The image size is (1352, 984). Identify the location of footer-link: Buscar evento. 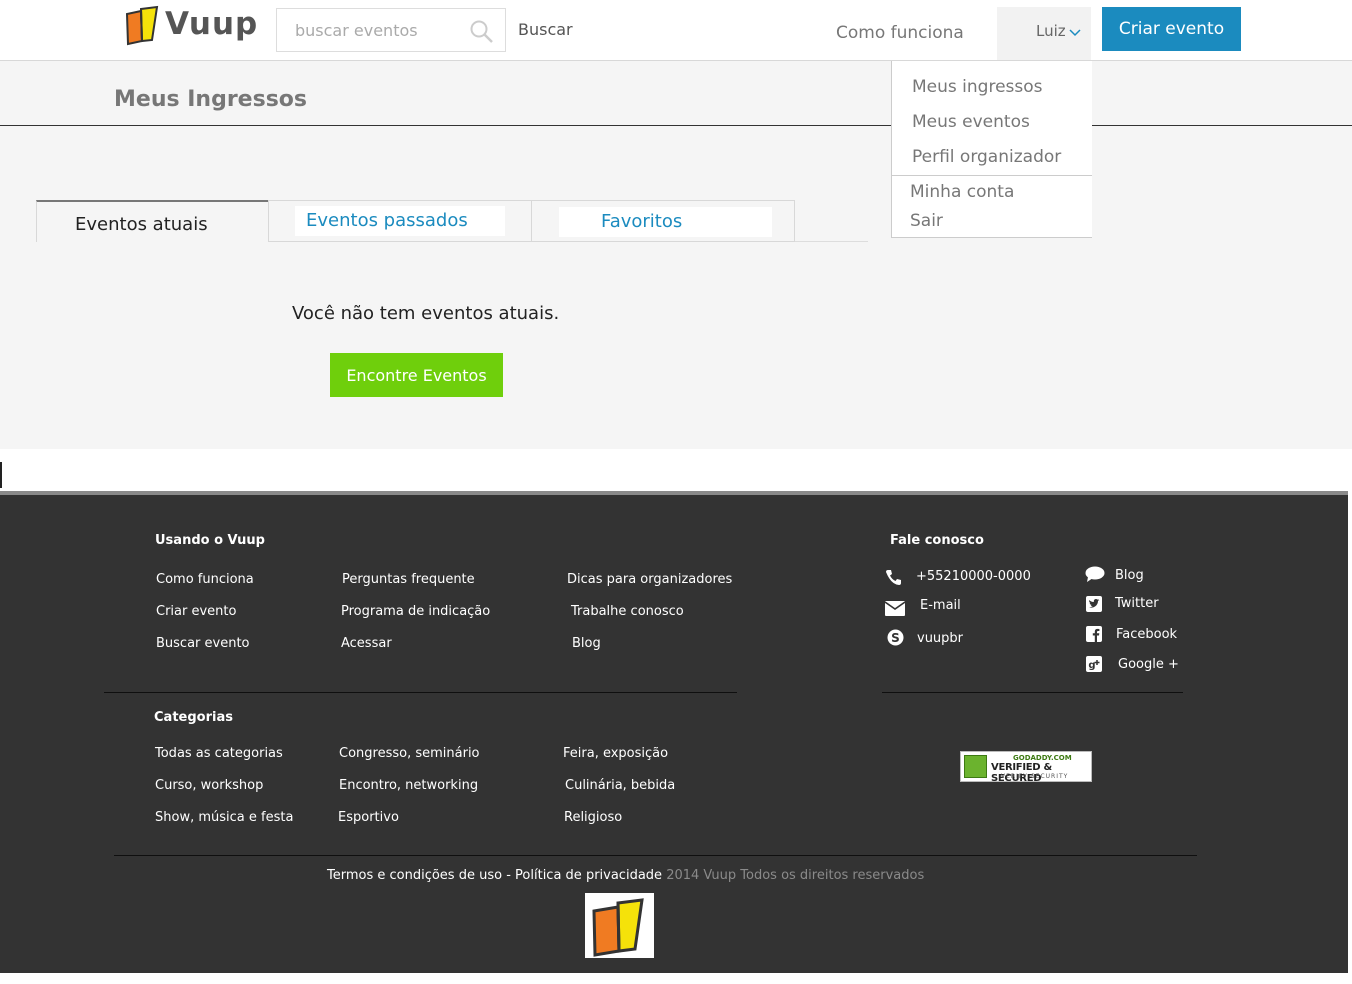
(203, 643).